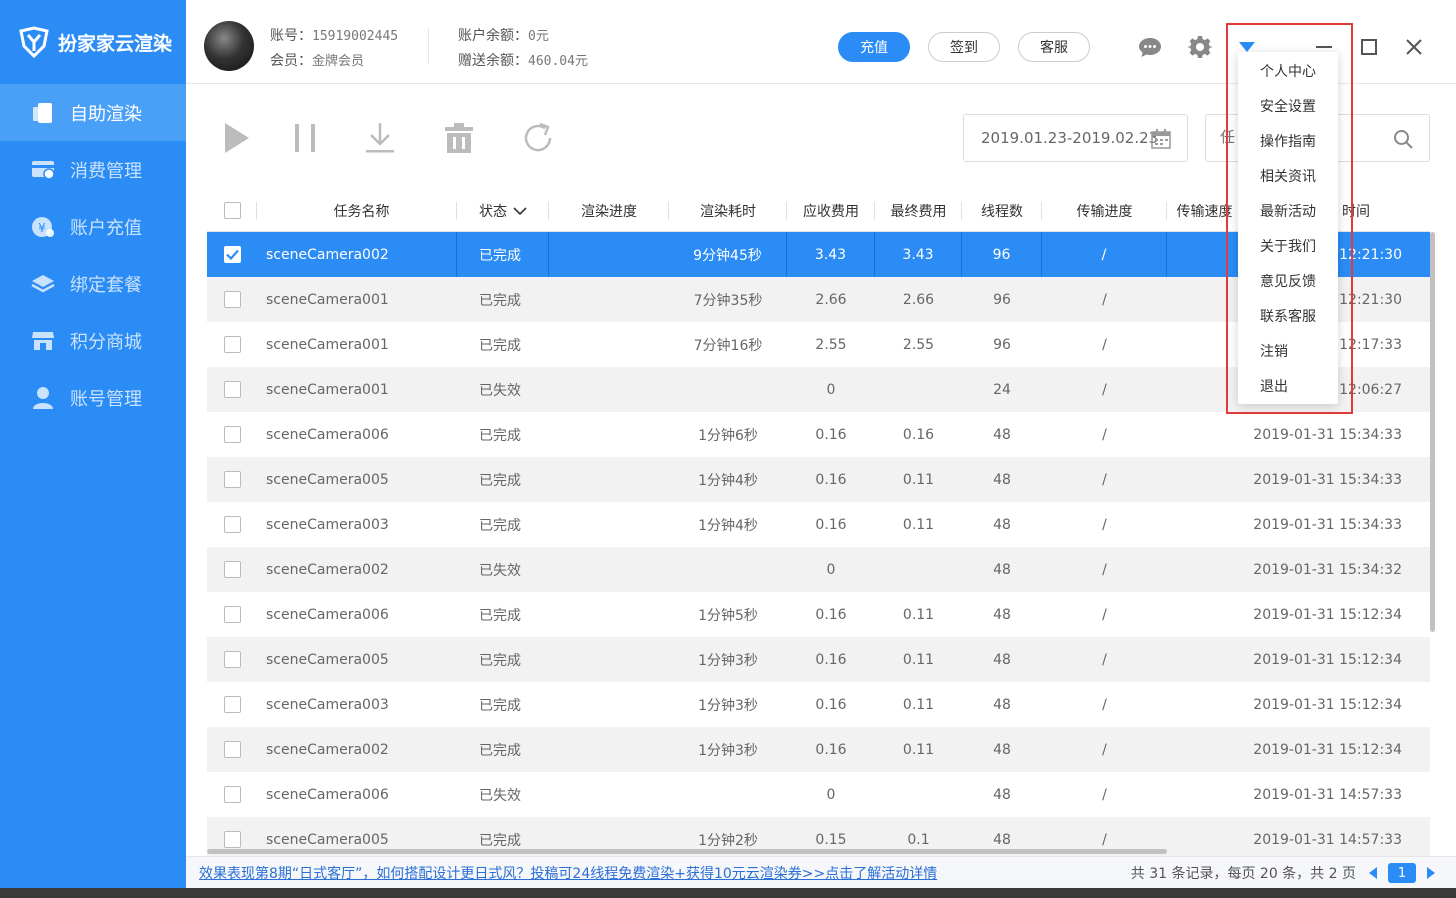 The width and height of the screenshot is (1456, 898). I want to click on prev-page-icon, so click(1373, 873).